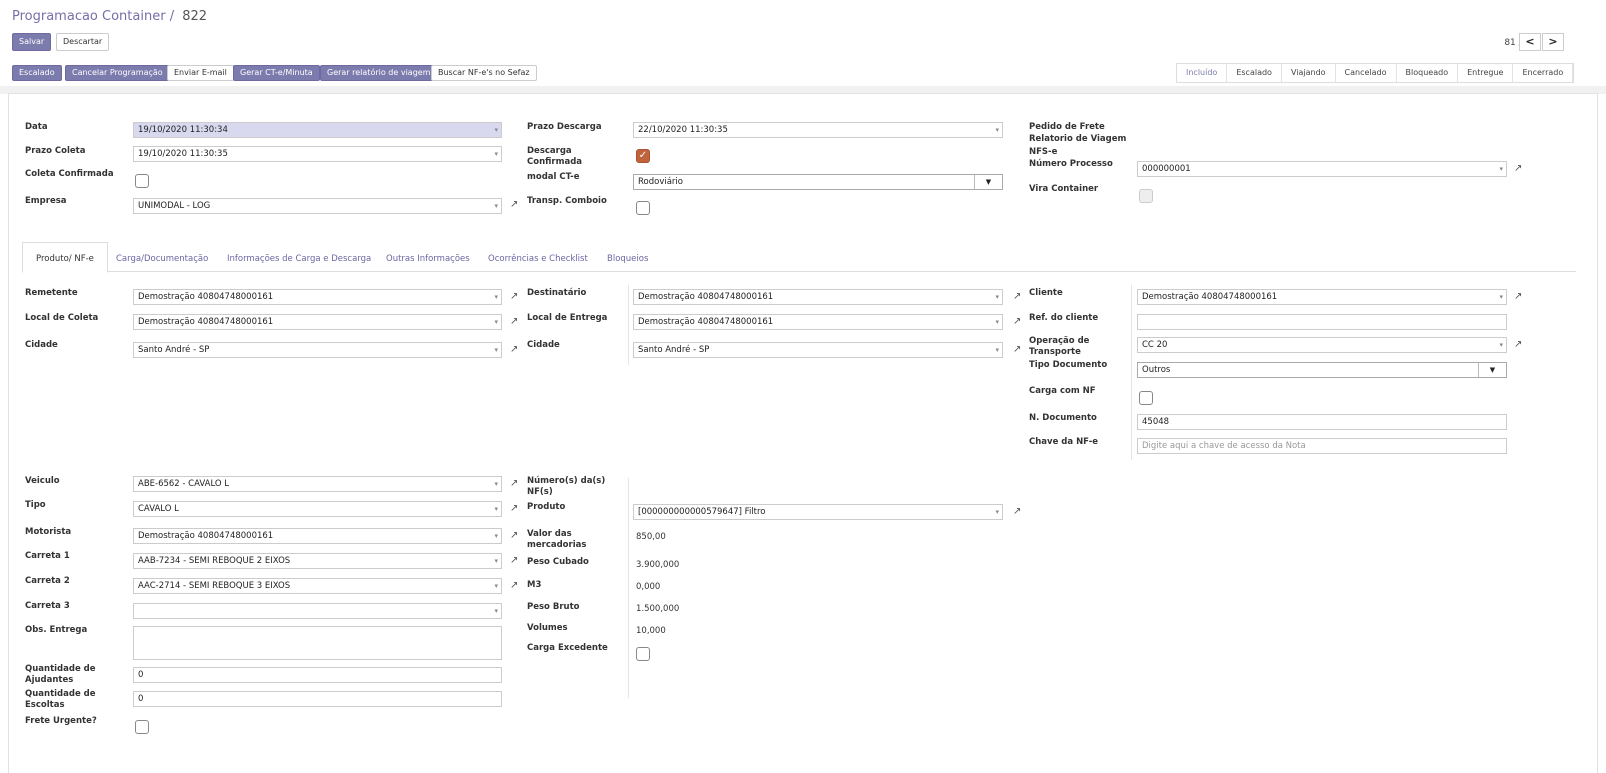 This screenshot has height=773, width=1606. I want to click on save-button: Salvar, so click(32, 42).